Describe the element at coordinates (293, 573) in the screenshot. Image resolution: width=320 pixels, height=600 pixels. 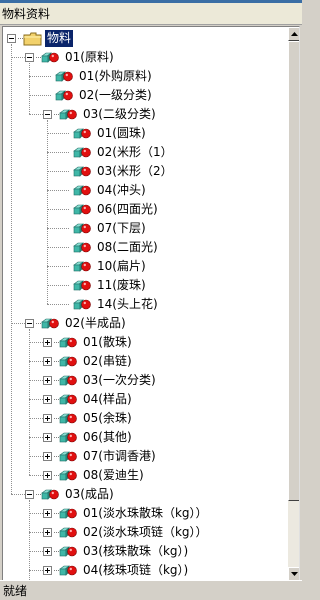
I see `scroll-down-button` at that location.